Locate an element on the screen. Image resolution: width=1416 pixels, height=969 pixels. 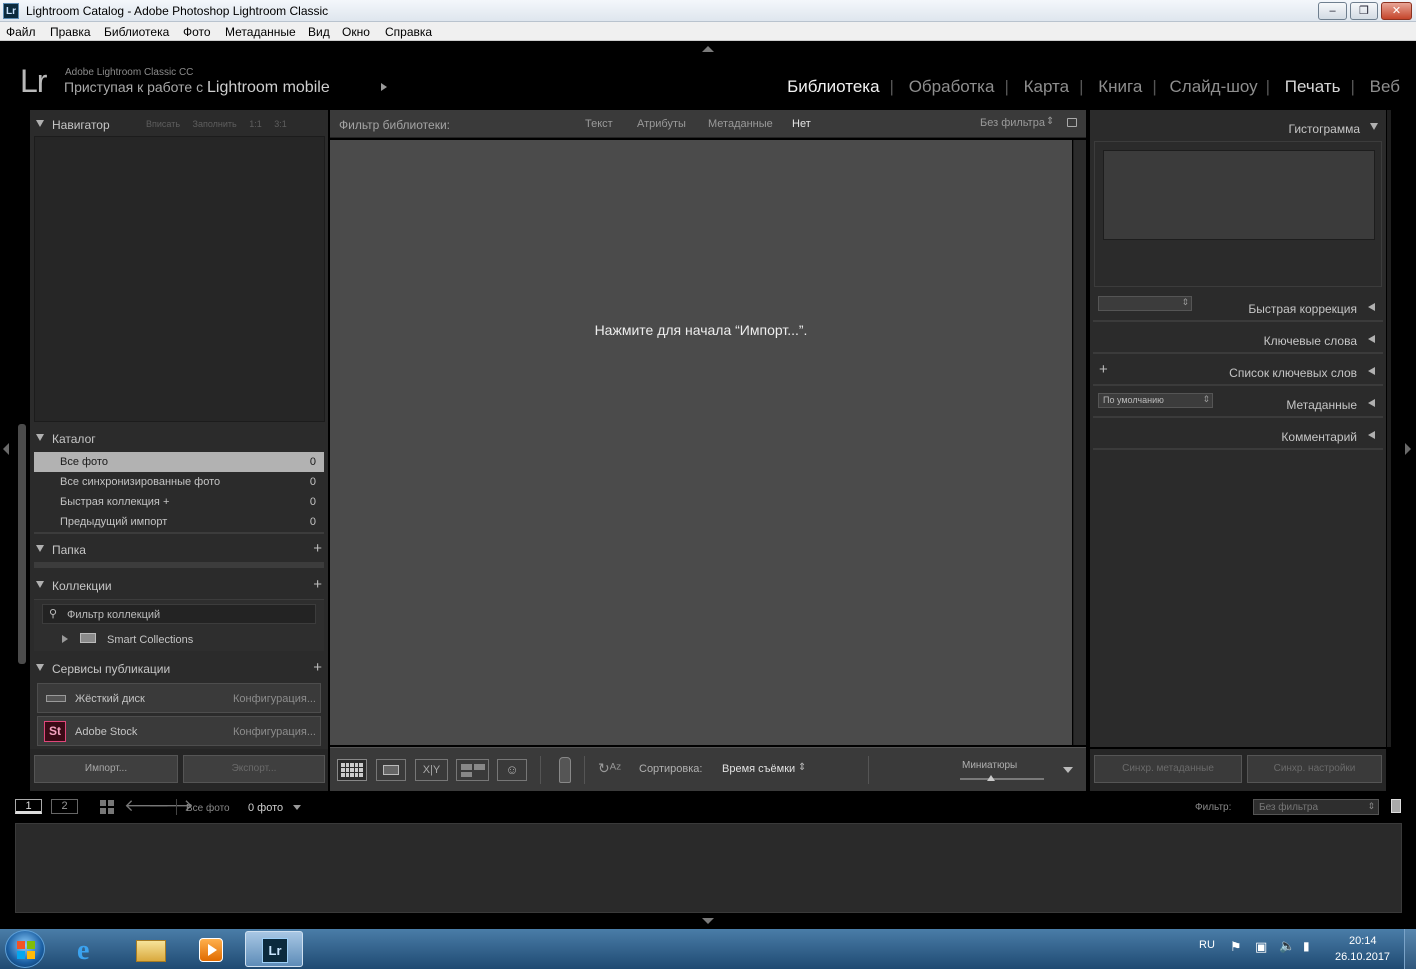
zoom-1-1-option: 1:1 is located at coordinates (255, 124).